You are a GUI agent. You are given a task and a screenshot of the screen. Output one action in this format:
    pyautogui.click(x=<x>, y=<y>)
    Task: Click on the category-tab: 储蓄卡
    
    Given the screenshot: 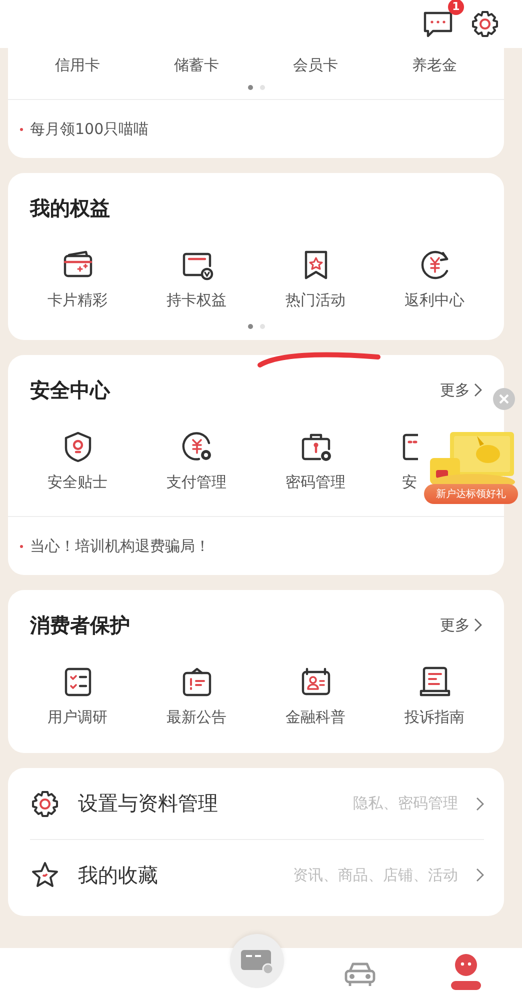 What is the action you would take?
    pyautogui.click(x=196, y=65)
    